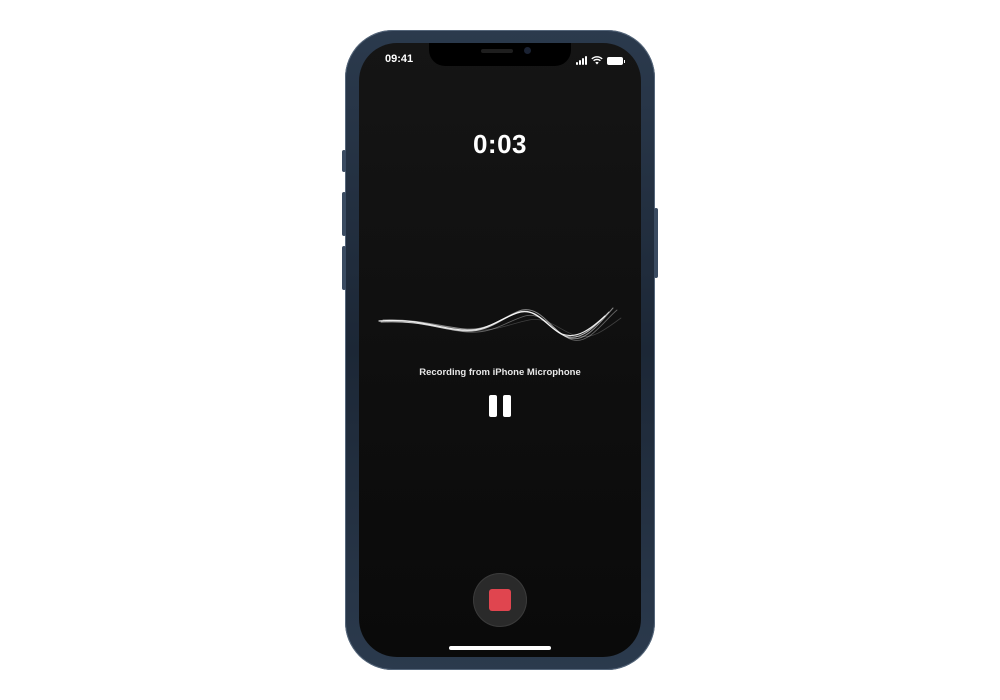 This screenshot has height=700, width=1000. I want to click on earpiece-speaker, so click(497, 51).